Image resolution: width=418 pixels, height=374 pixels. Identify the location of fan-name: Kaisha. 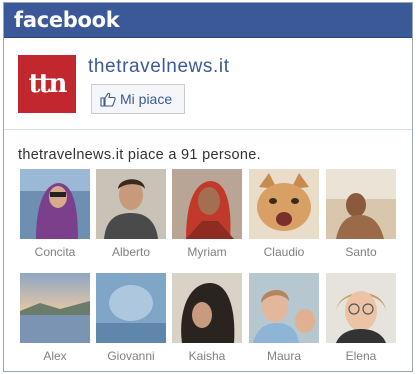
(207, 356).